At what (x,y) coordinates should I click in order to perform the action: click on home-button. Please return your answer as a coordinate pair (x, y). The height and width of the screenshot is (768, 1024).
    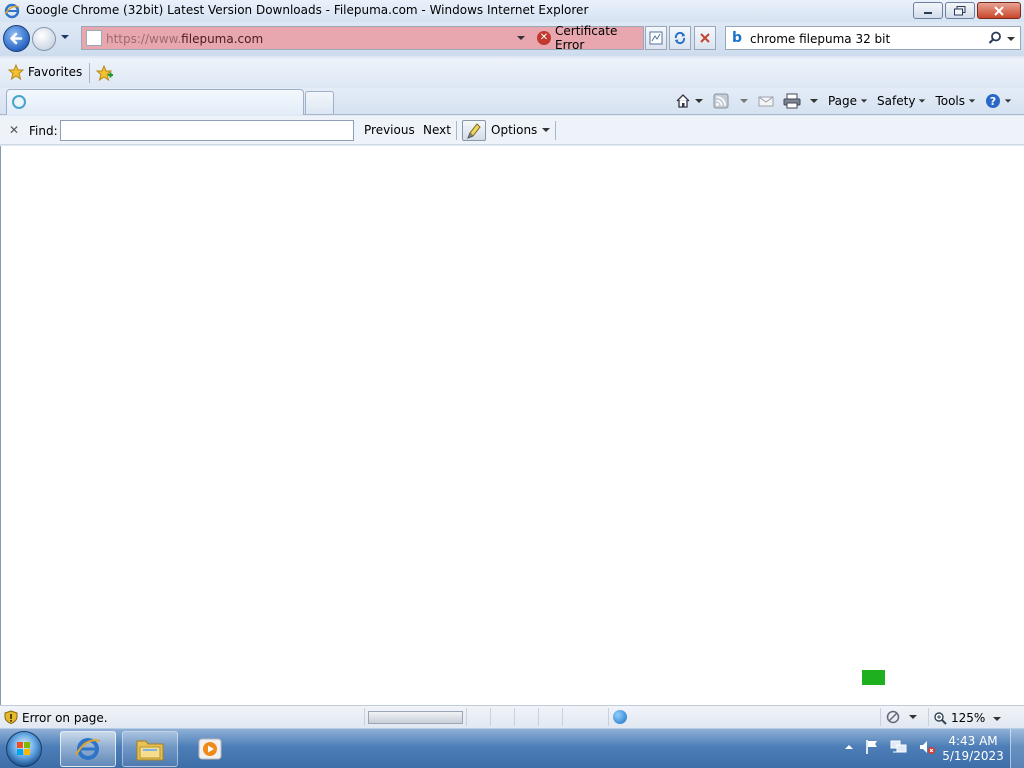
    Looking at the image, I should click on (689, 101).